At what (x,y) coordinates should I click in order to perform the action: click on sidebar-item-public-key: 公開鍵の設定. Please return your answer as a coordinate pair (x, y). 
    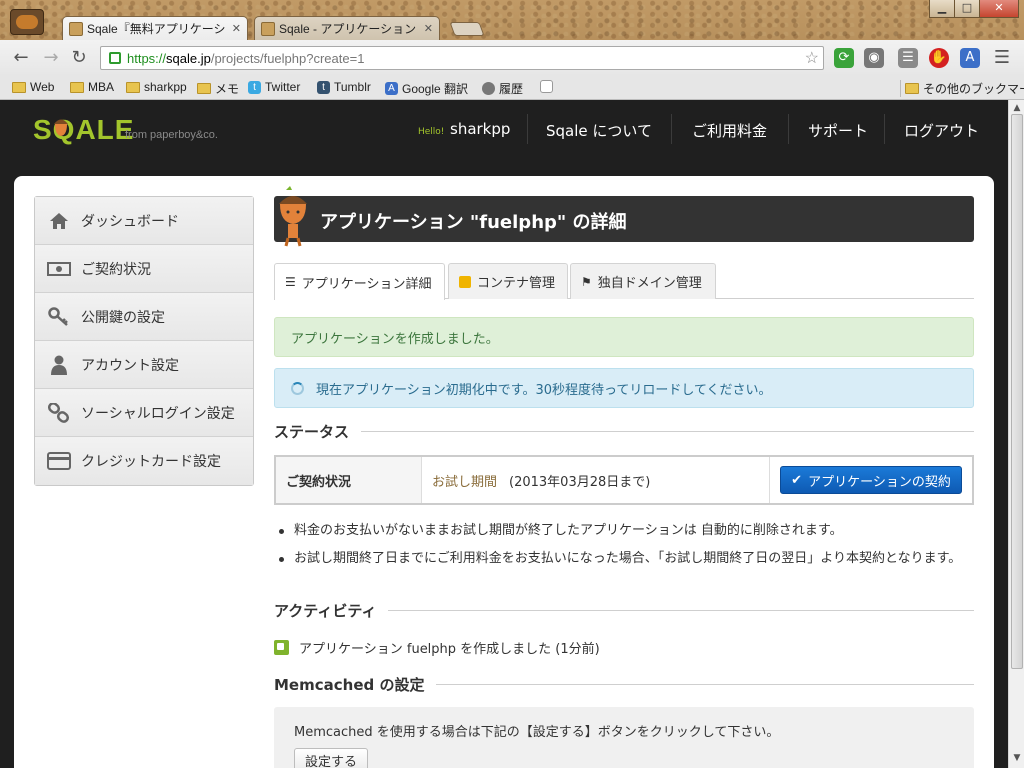
    Looking at the image, I should click on (144, 317).